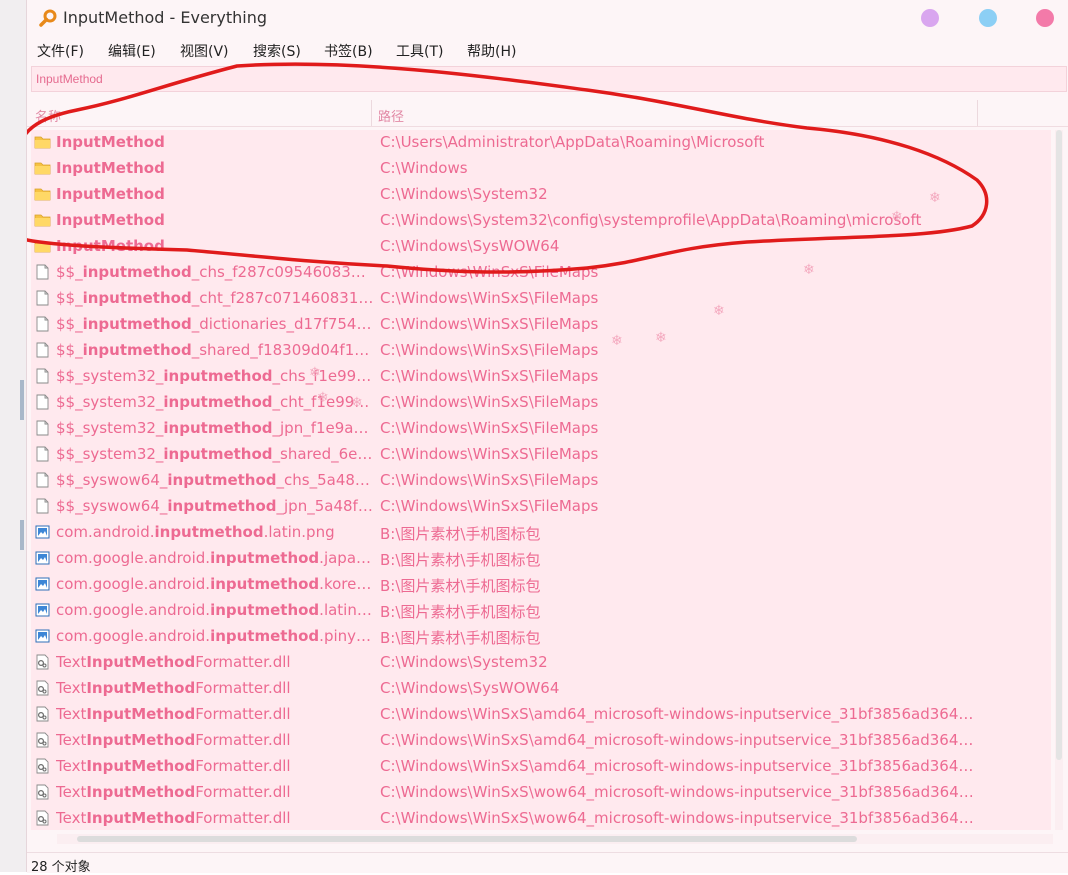  I want to click on vertical-scroll-thumb, so click(1059, 445).